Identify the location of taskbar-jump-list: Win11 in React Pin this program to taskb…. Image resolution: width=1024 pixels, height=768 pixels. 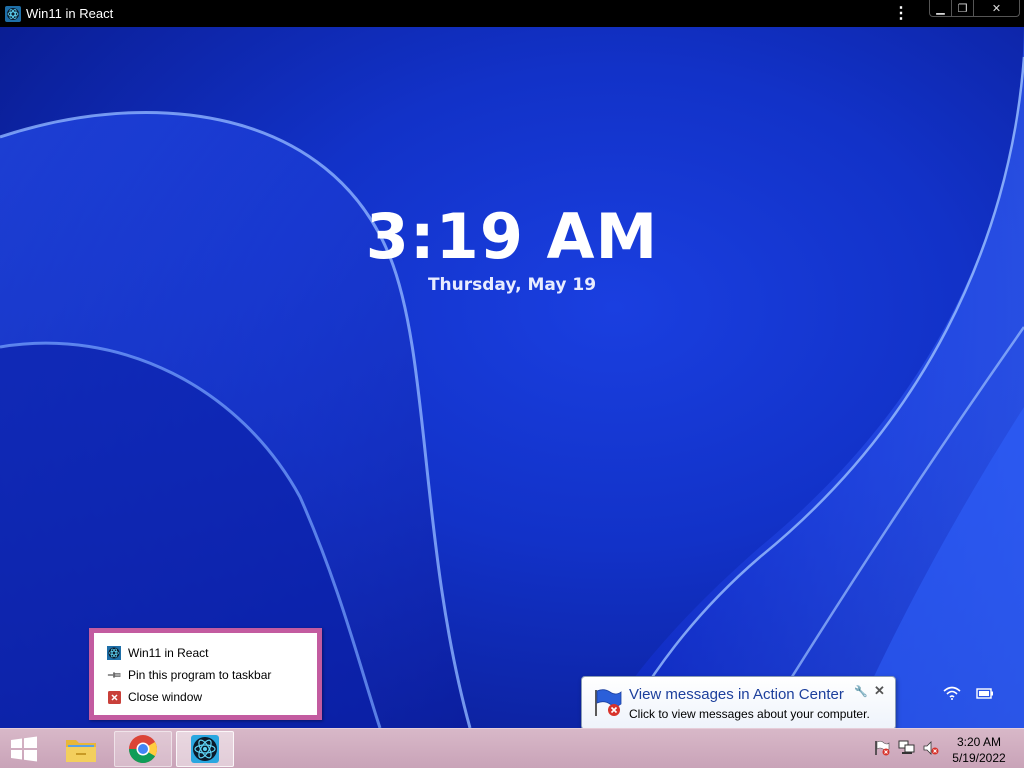
(205, 674).